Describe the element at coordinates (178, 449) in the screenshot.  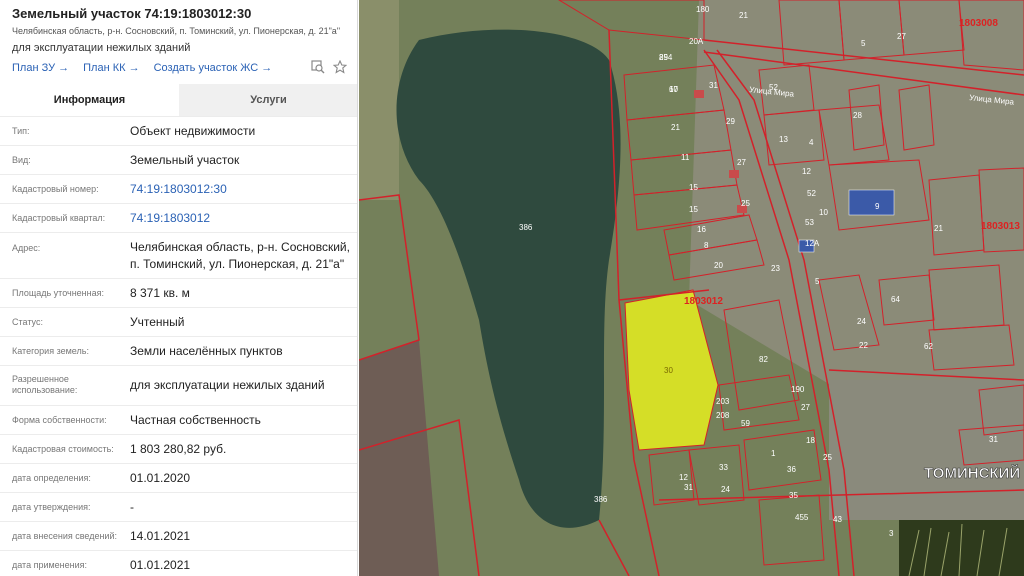
I see `row-value: 1 803 280,82 руб.` at that location.